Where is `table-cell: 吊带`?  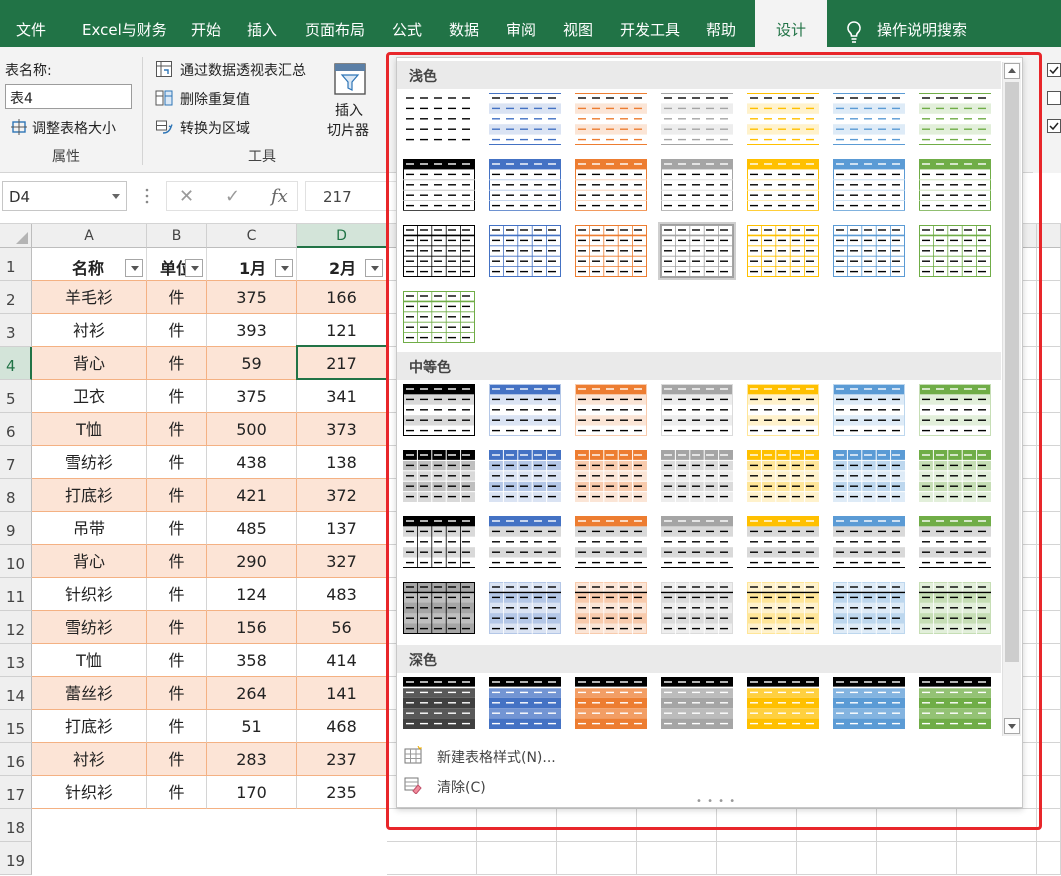
table-cell: 吊带 is located at coordinates (89, 528).